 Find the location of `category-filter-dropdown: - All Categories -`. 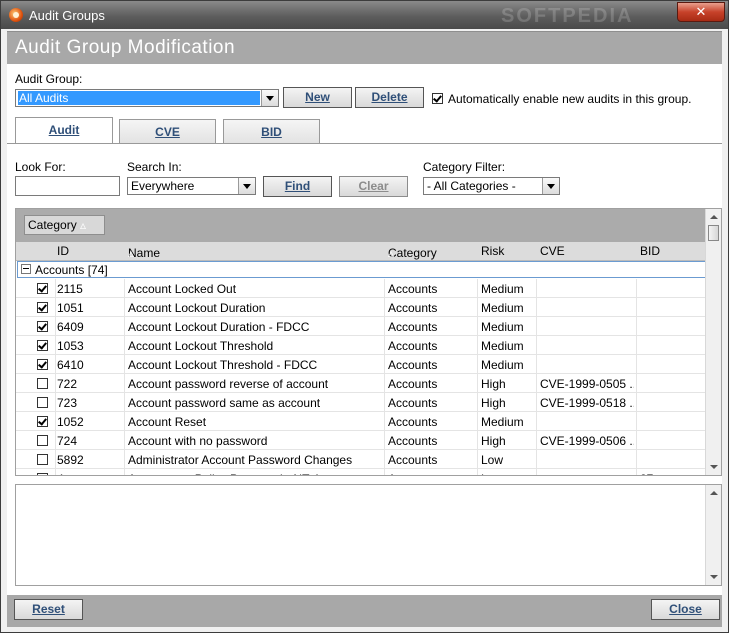

category-filter-dropdown: - All Categories - is located at coordinates (491, 186).